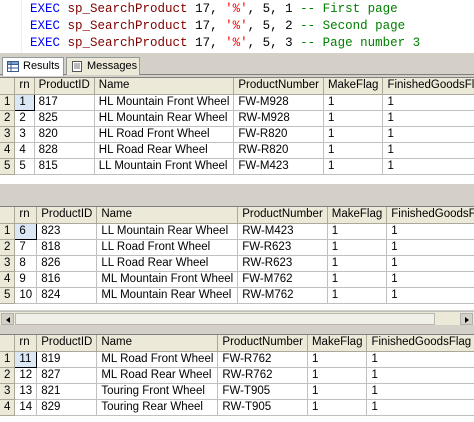 The width and height of the screenshot is (474, 422). Describe the element at coordinates (26, 407) in the screenshot. I see `table-cell: 14` at that location.